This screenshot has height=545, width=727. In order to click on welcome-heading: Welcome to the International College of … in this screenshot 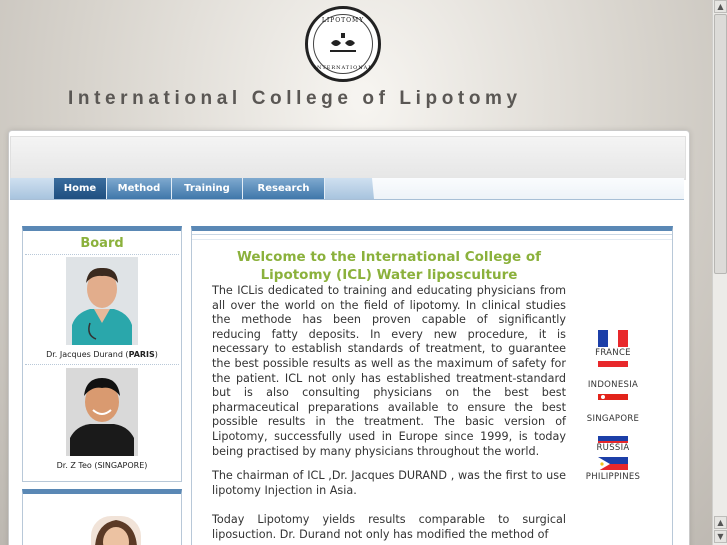, I will do `click(389, 266)`.